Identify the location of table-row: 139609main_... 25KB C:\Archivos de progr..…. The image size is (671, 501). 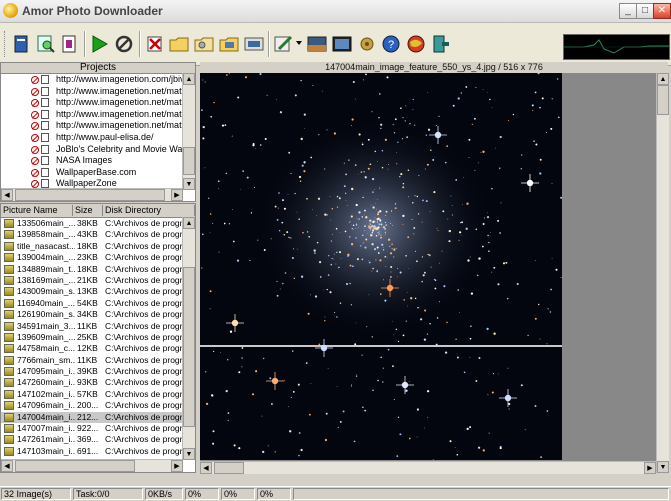
(98, 337).